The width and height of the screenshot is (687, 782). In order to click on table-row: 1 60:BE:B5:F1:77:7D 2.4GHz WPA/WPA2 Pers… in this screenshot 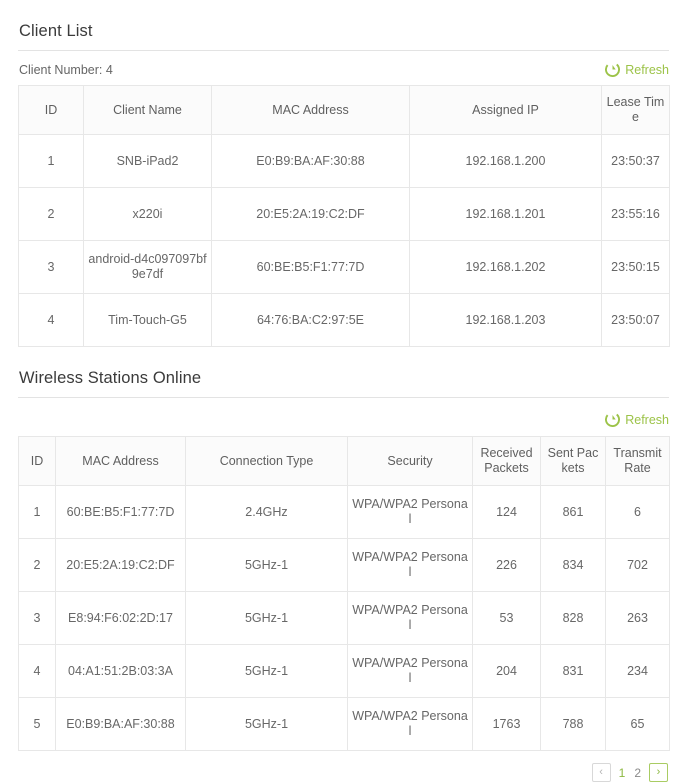, I will do `click(344, 512)`.